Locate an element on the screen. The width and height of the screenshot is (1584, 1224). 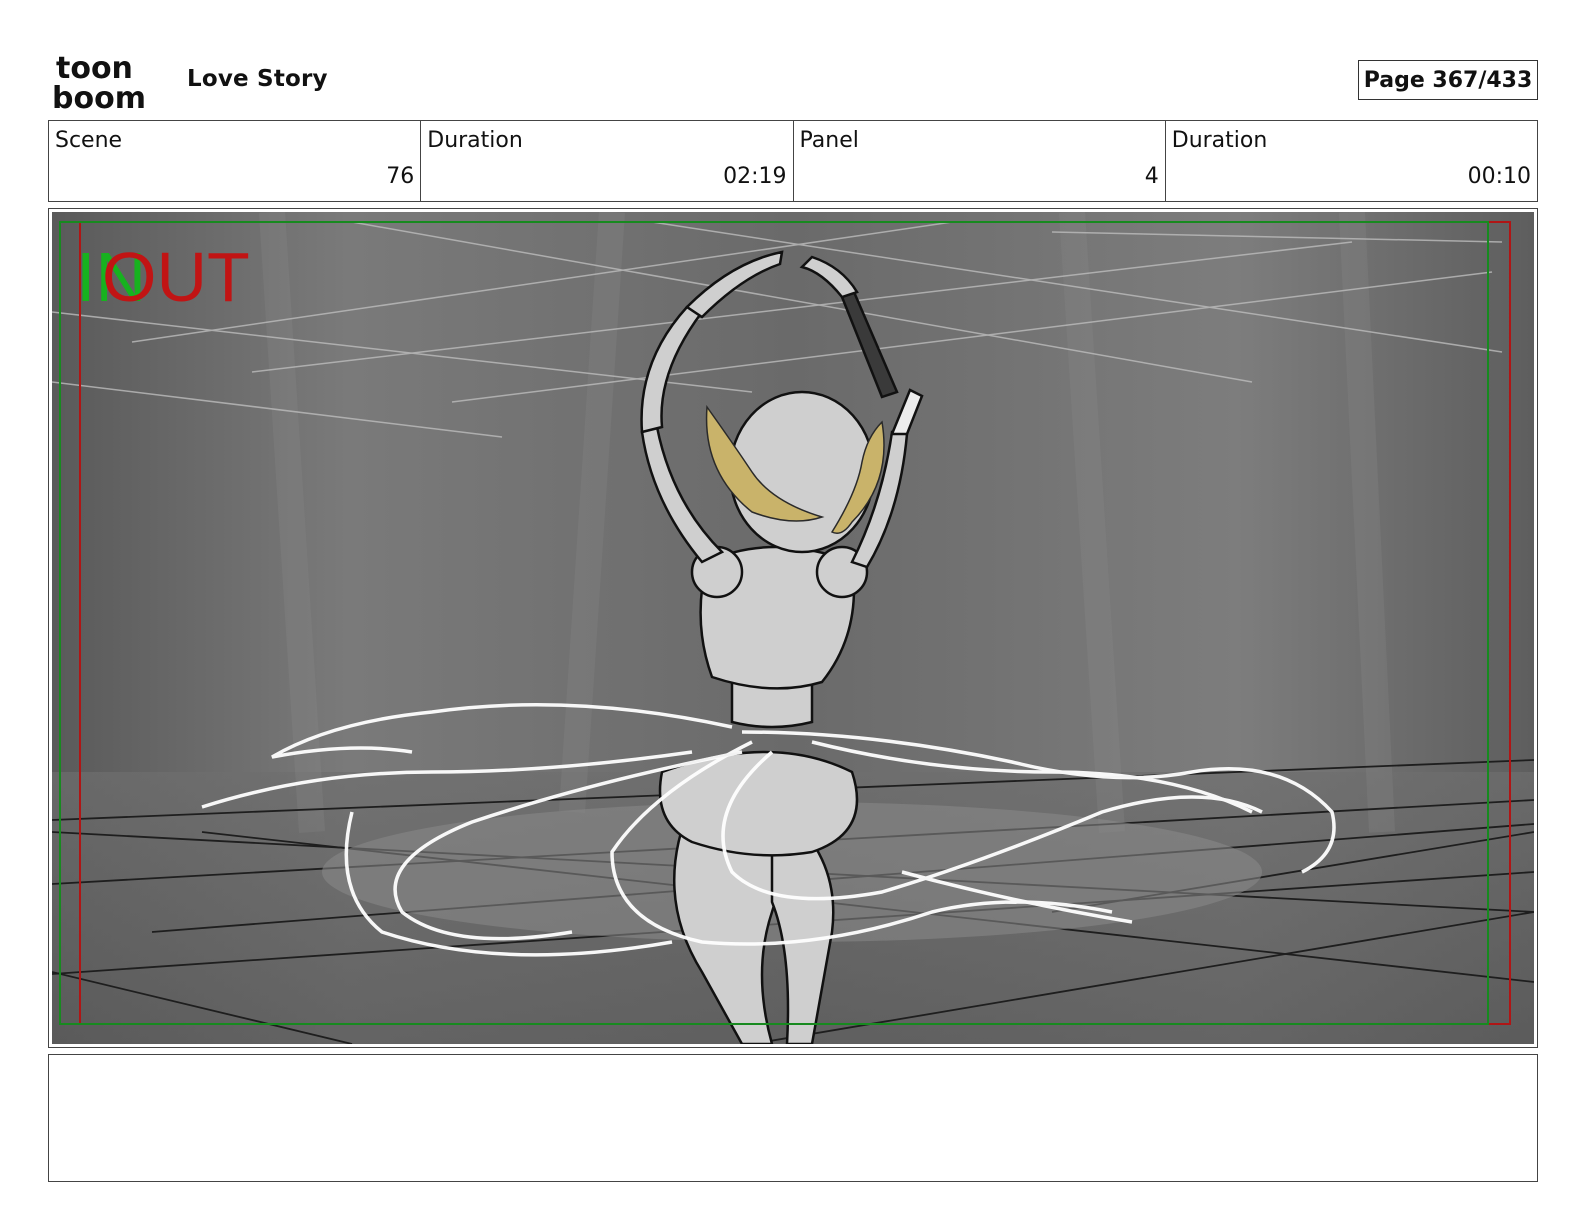
panel-duration-label: Duration is located at coordinates (1219, 140).